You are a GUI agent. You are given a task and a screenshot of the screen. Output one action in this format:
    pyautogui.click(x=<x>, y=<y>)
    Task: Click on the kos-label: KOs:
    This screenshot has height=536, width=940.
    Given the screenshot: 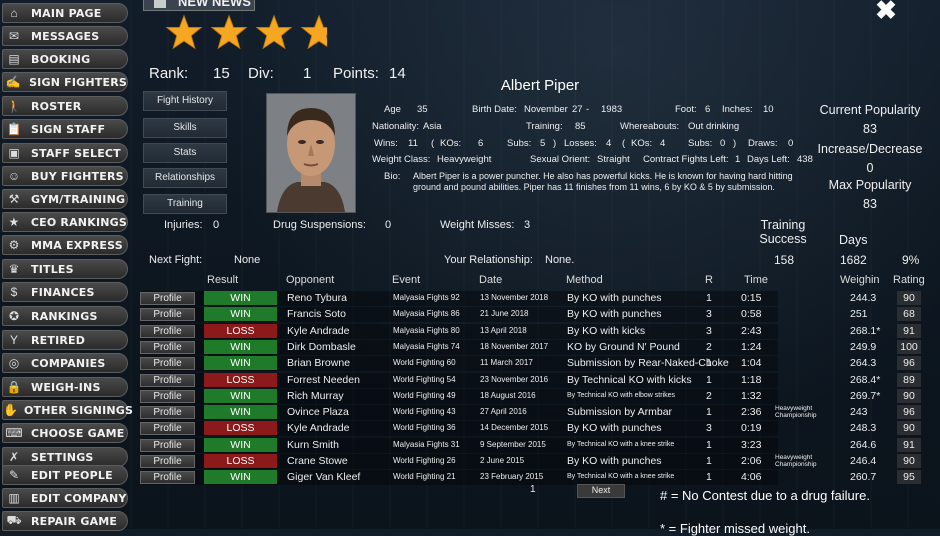 What is the action you would take?
    pyautogui.click(x=451, y=143)
    